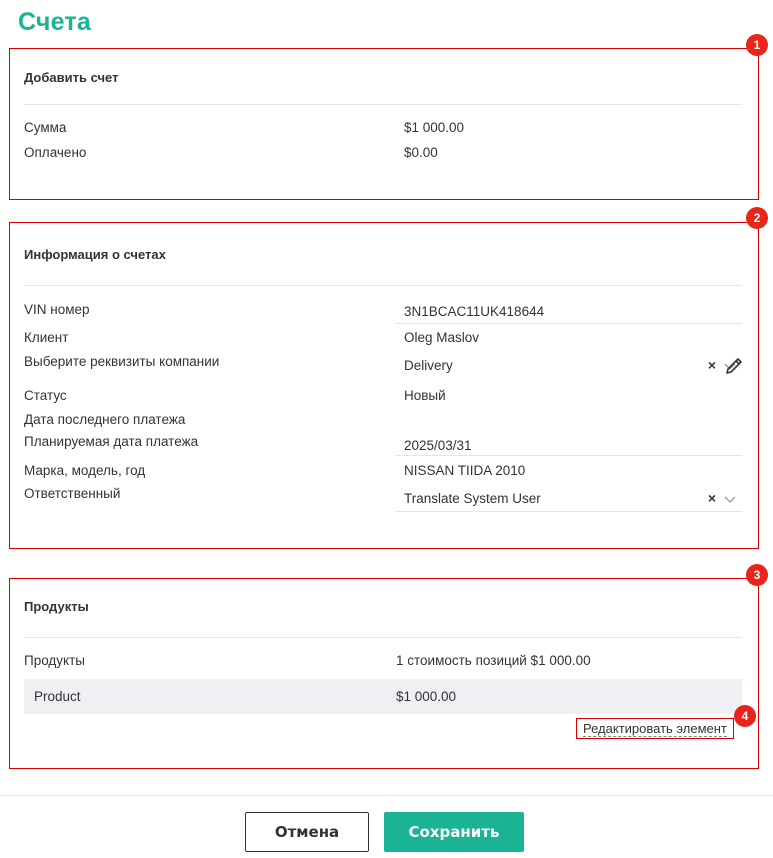 The height and width of the screenshot is (858, 773). What do you see at coordinates (45, 395) in the screenshot?
I see `status-label: Статус` at bounding box center [45, 395].